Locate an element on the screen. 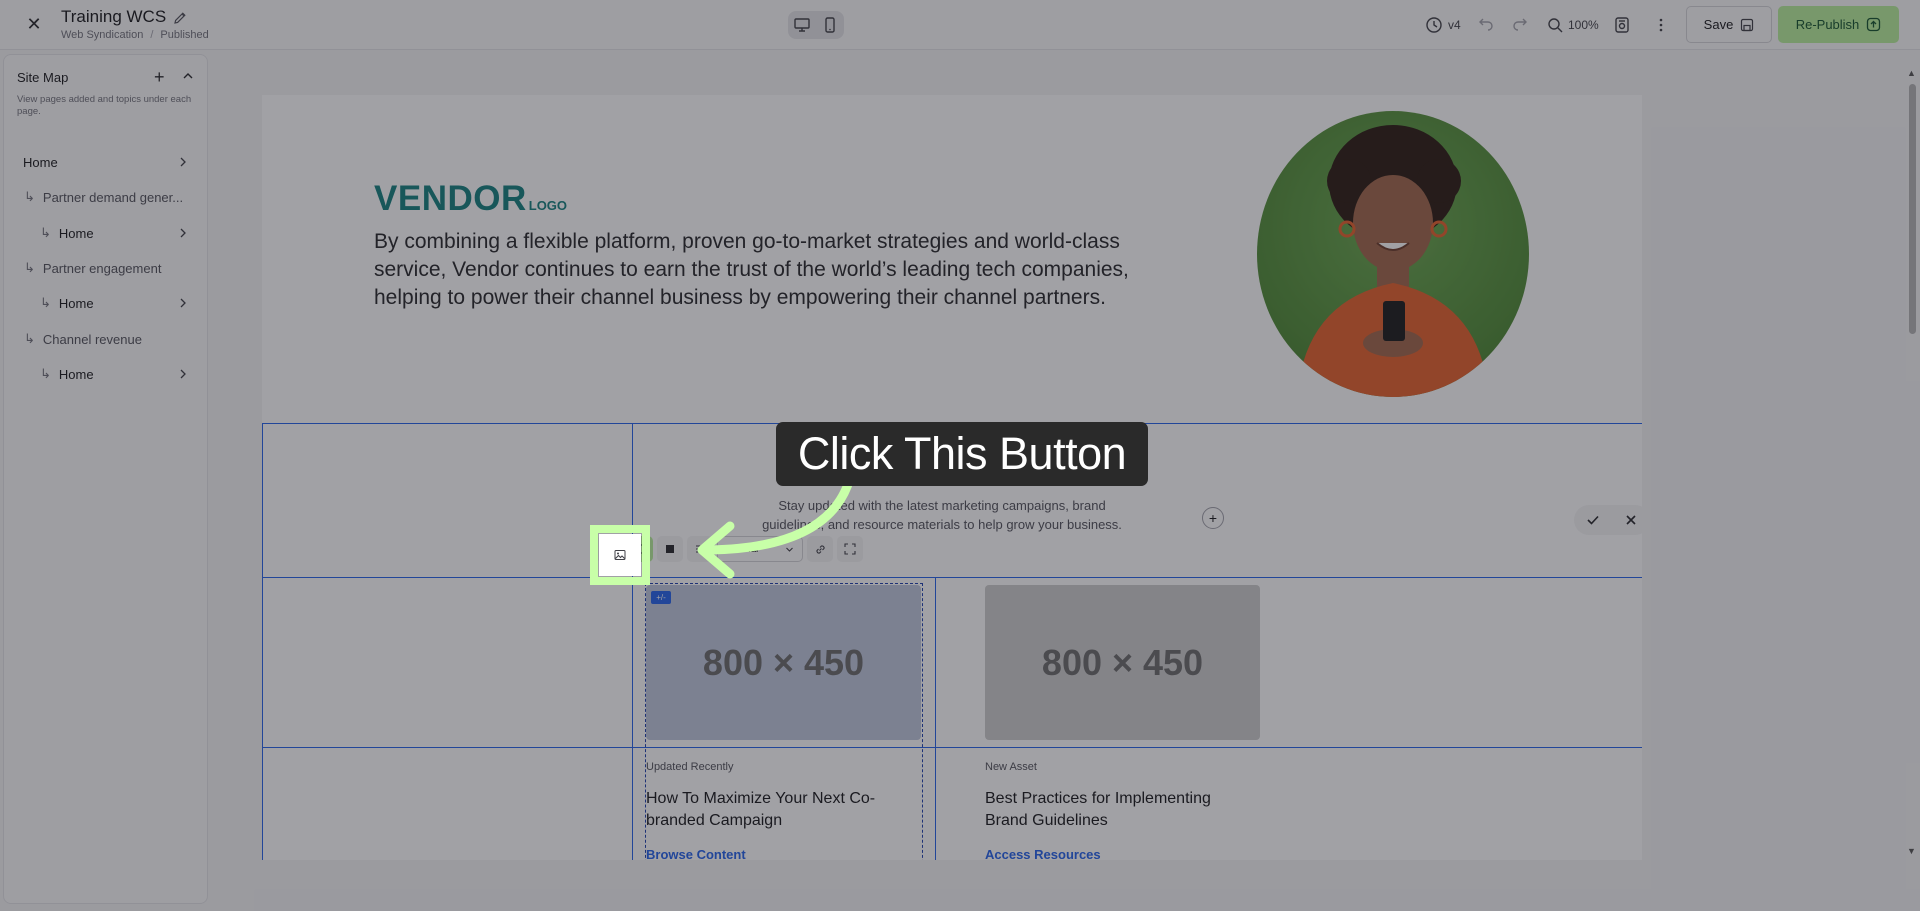 The image size is (1920, 911). image-settings-button is located at coordinates (620, 555).